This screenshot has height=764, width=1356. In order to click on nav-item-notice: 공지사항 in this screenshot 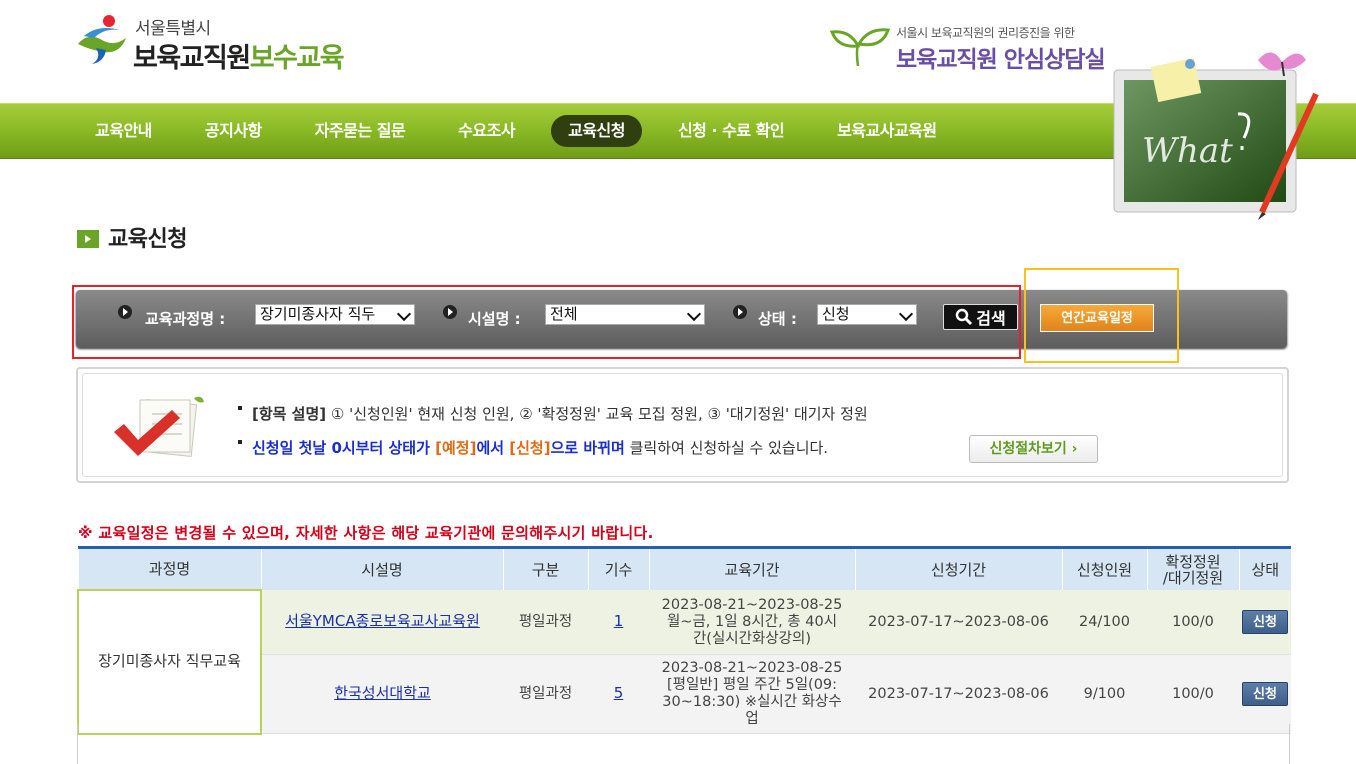, I will do `click(233, 131)`.